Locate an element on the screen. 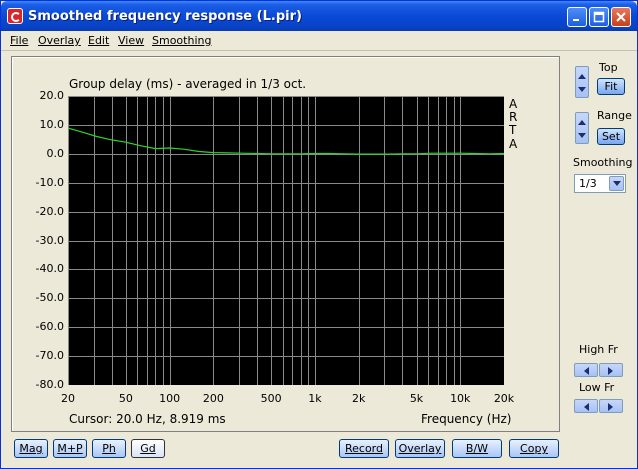 Image resolution: width=638 pixels, height=469 pixels. mag-phase-button: M+P is located at coordinates (70, 448).